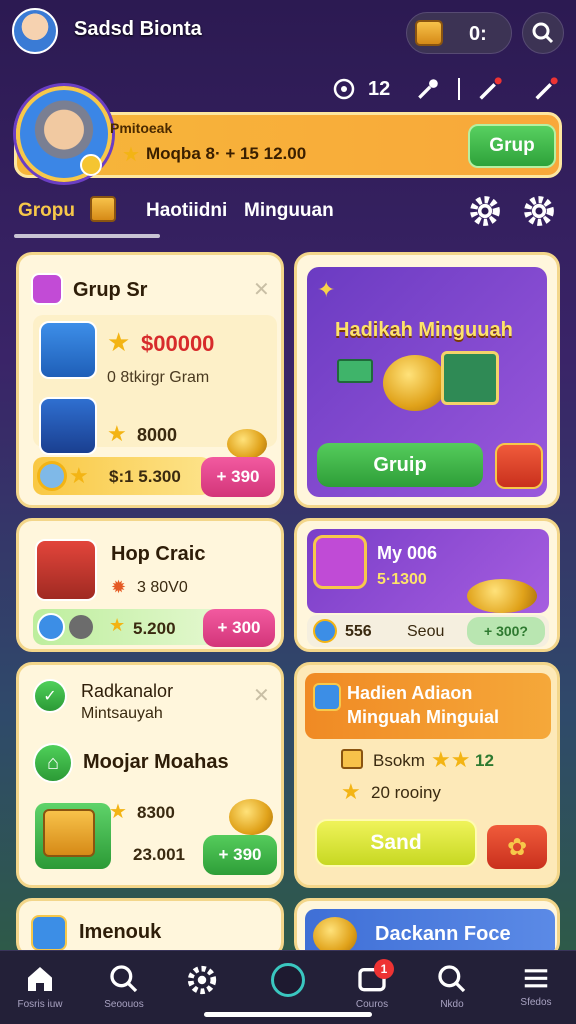 This screenshot has height=1024, width=576. What do you see at coordinates (424, 330) in the screenshot?
I see `card-title: Hadikah Minguuah` at bounding box center [424, 330].